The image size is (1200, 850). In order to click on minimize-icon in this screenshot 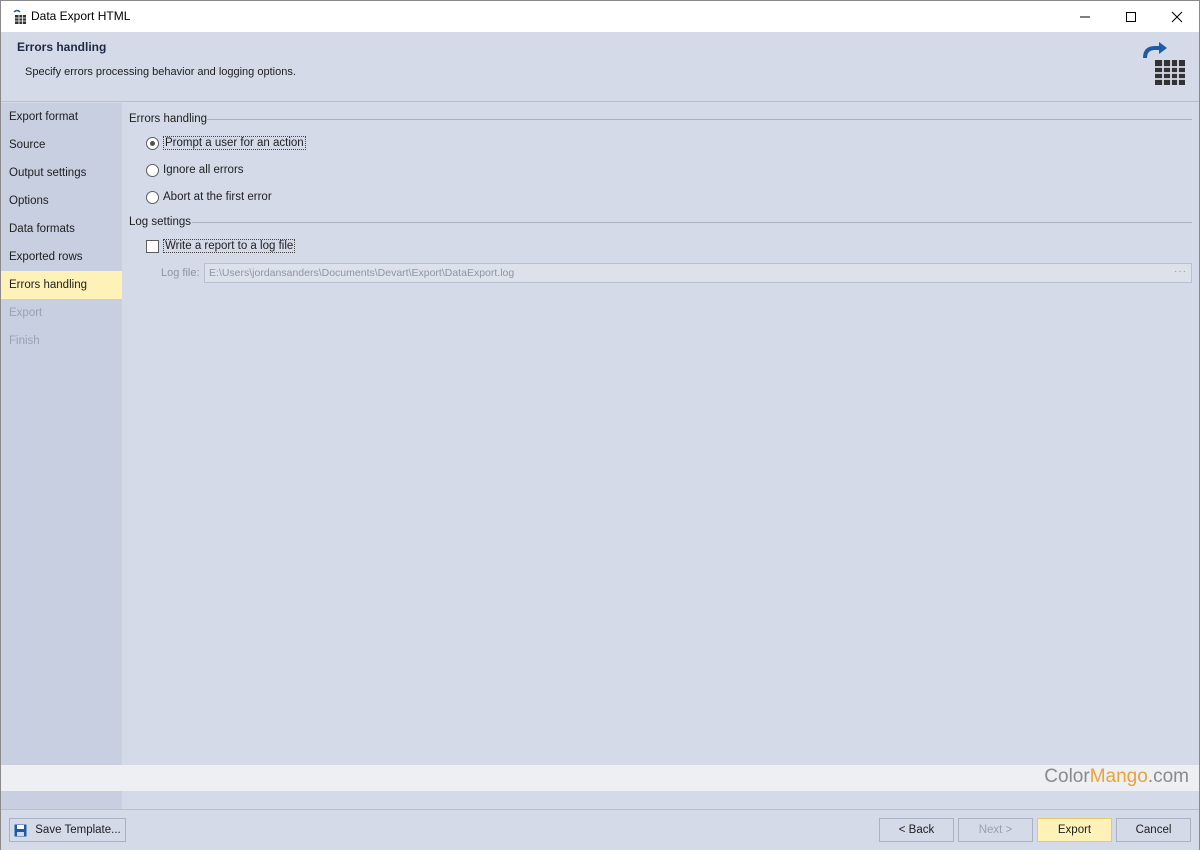, I will do `click(1085, 16)`.